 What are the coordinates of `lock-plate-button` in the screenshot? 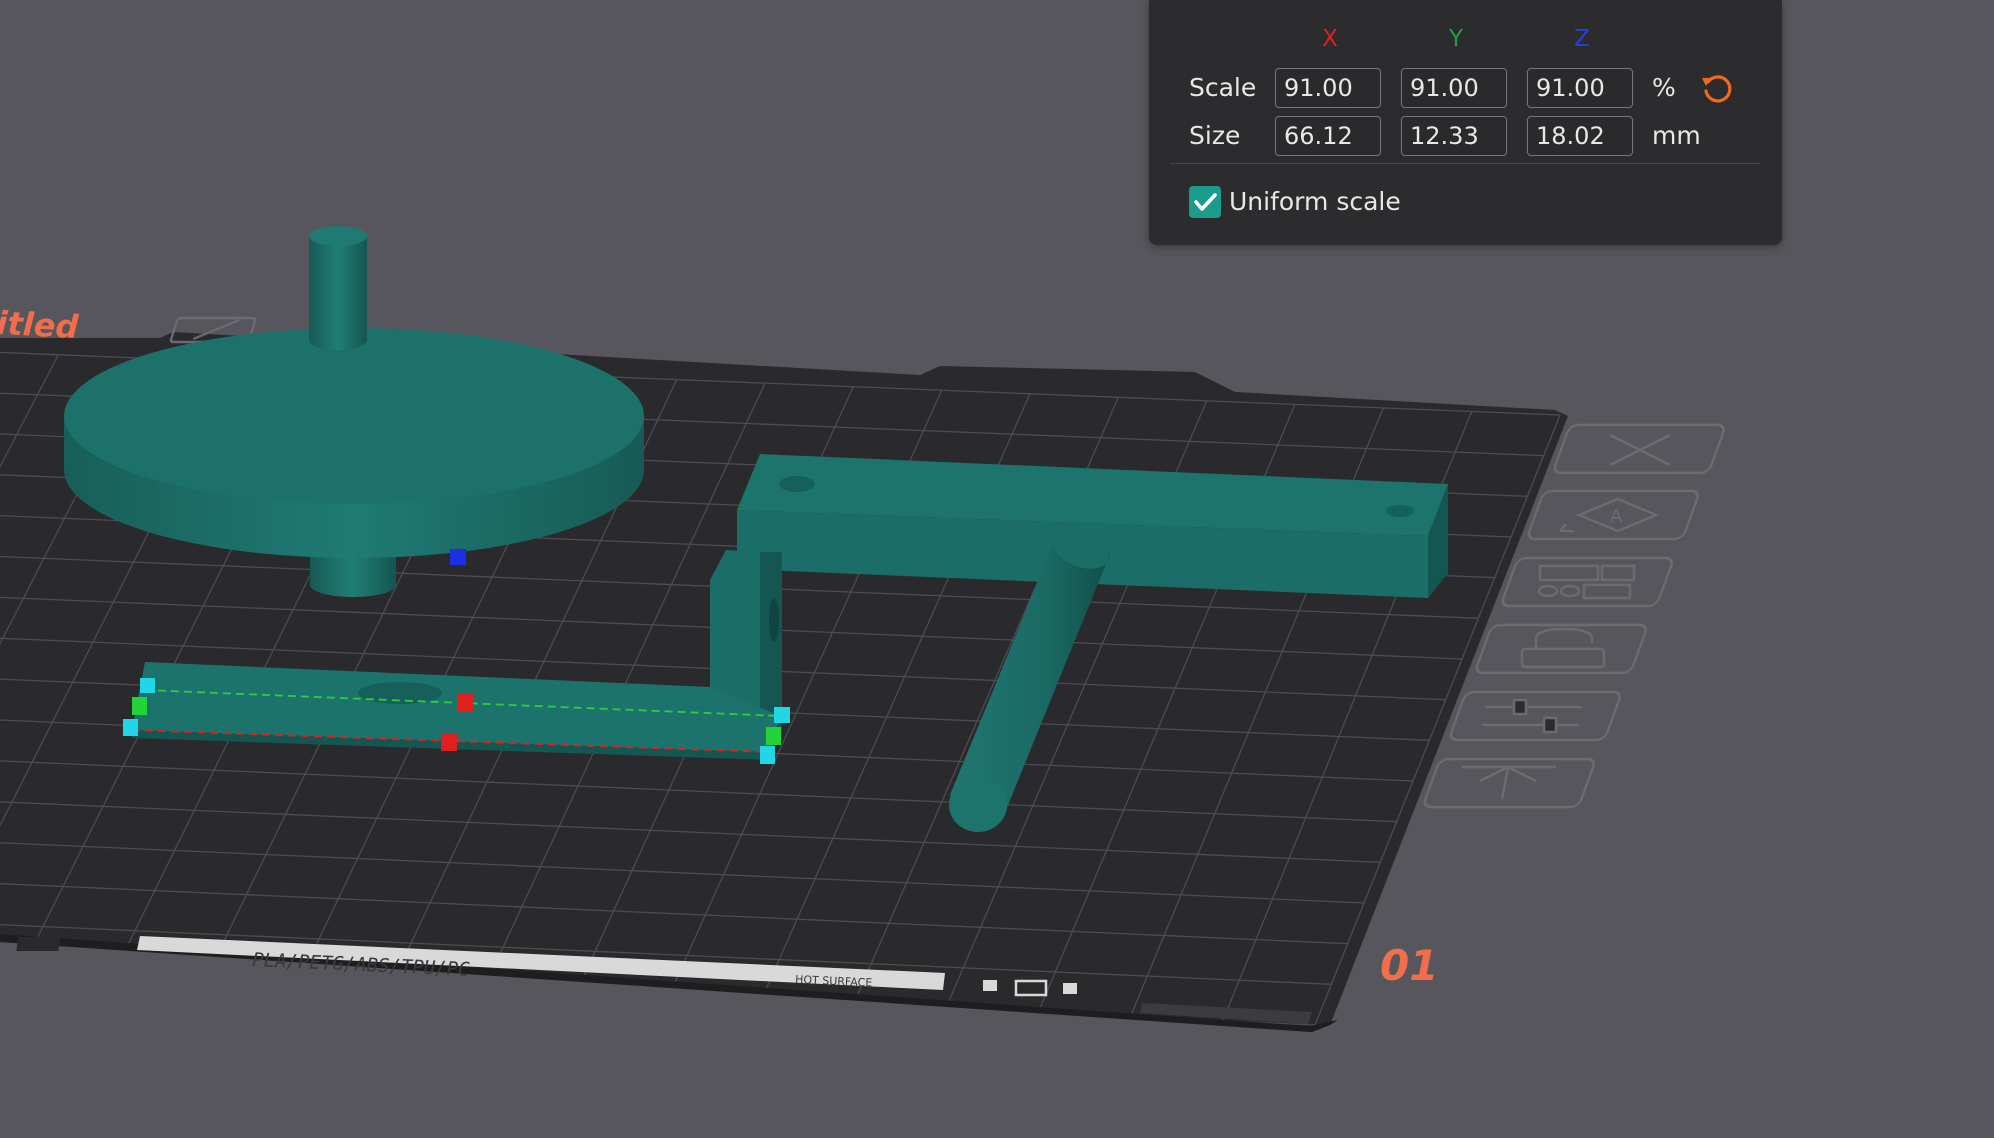 It's located at (1561, 649).